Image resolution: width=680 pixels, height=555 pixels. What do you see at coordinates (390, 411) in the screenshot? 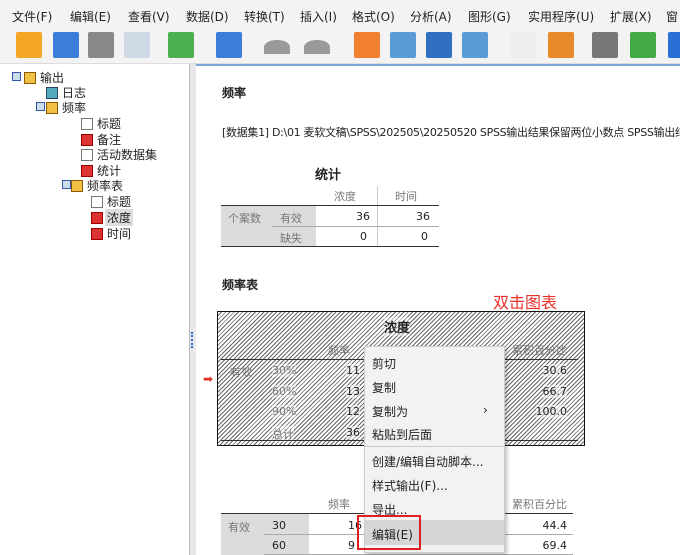
I see `context-menu-item: 复制为` at bounding box center [390, 411].